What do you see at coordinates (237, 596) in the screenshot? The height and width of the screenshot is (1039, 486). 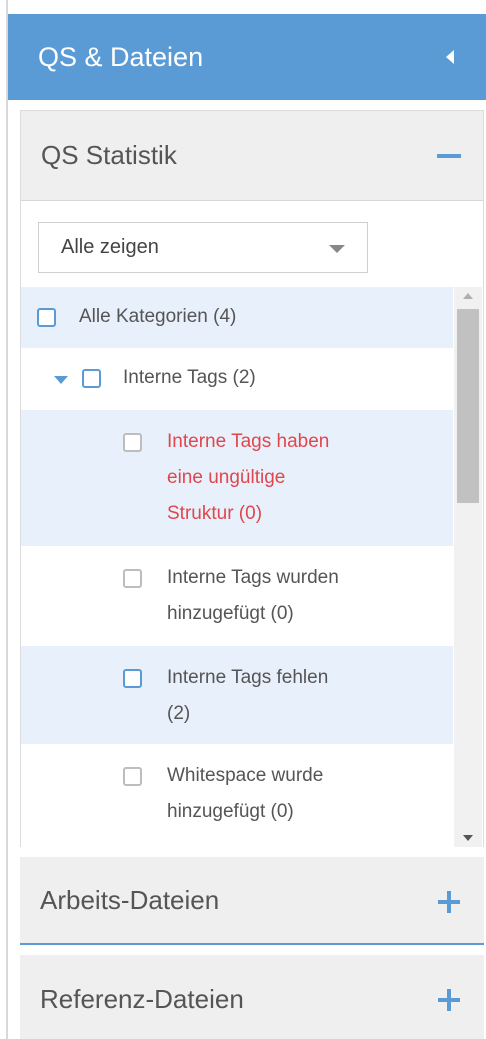 I see `tree-row-hinzugefuegt: Interne Tags wurden hinzugefügt (0)` at bounding box center [237, 596].